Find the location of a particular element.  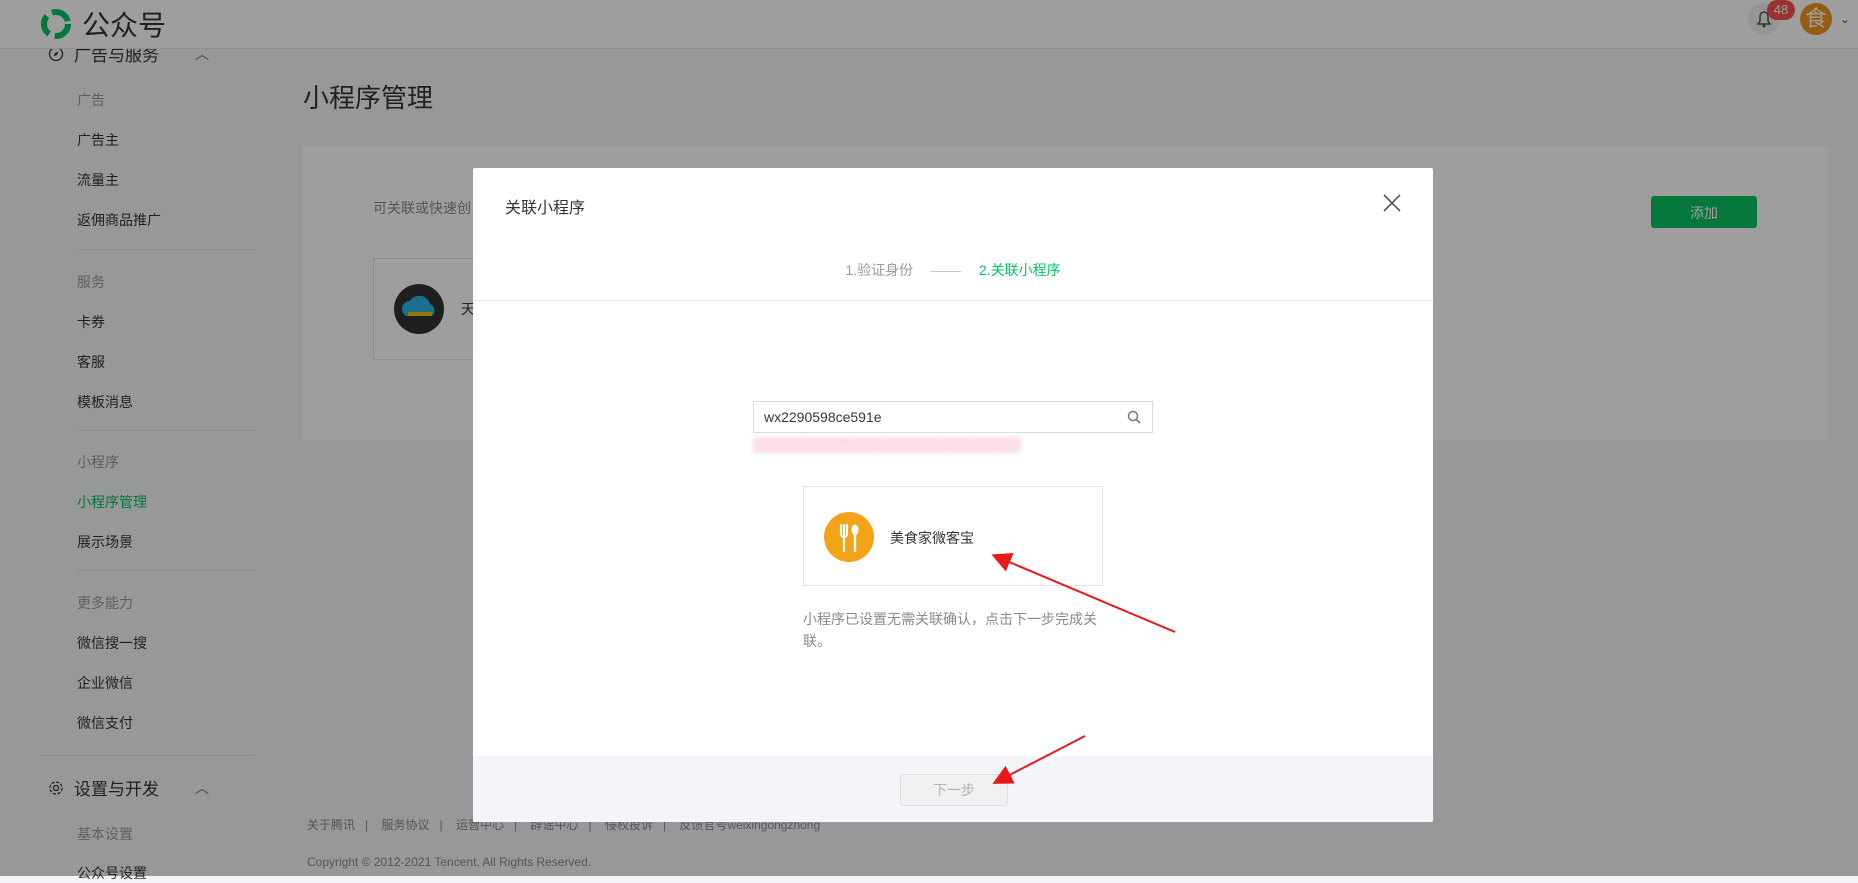

next-step-button: 下一步 is located at coordinates (954, 790).